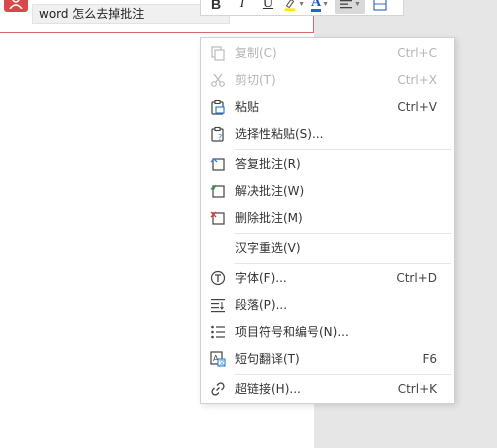  What do you see at coordinates (16, 6) in the screenshot?
I see `user-avatar-icon` at bounding box center [16, 6].